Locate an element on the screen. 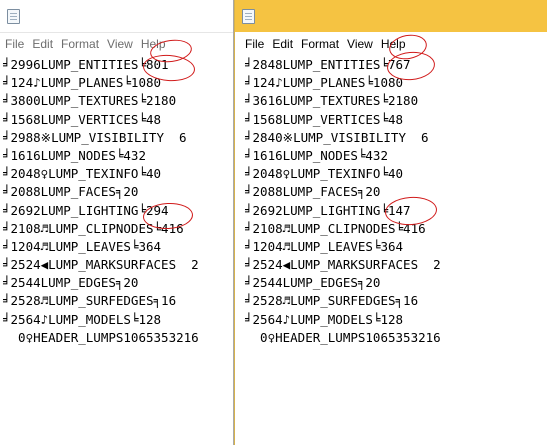 The image size is (547, 445). text-line: ╛2692LUMP_LIGHTING╘147 is located at coordinates (328, 210).